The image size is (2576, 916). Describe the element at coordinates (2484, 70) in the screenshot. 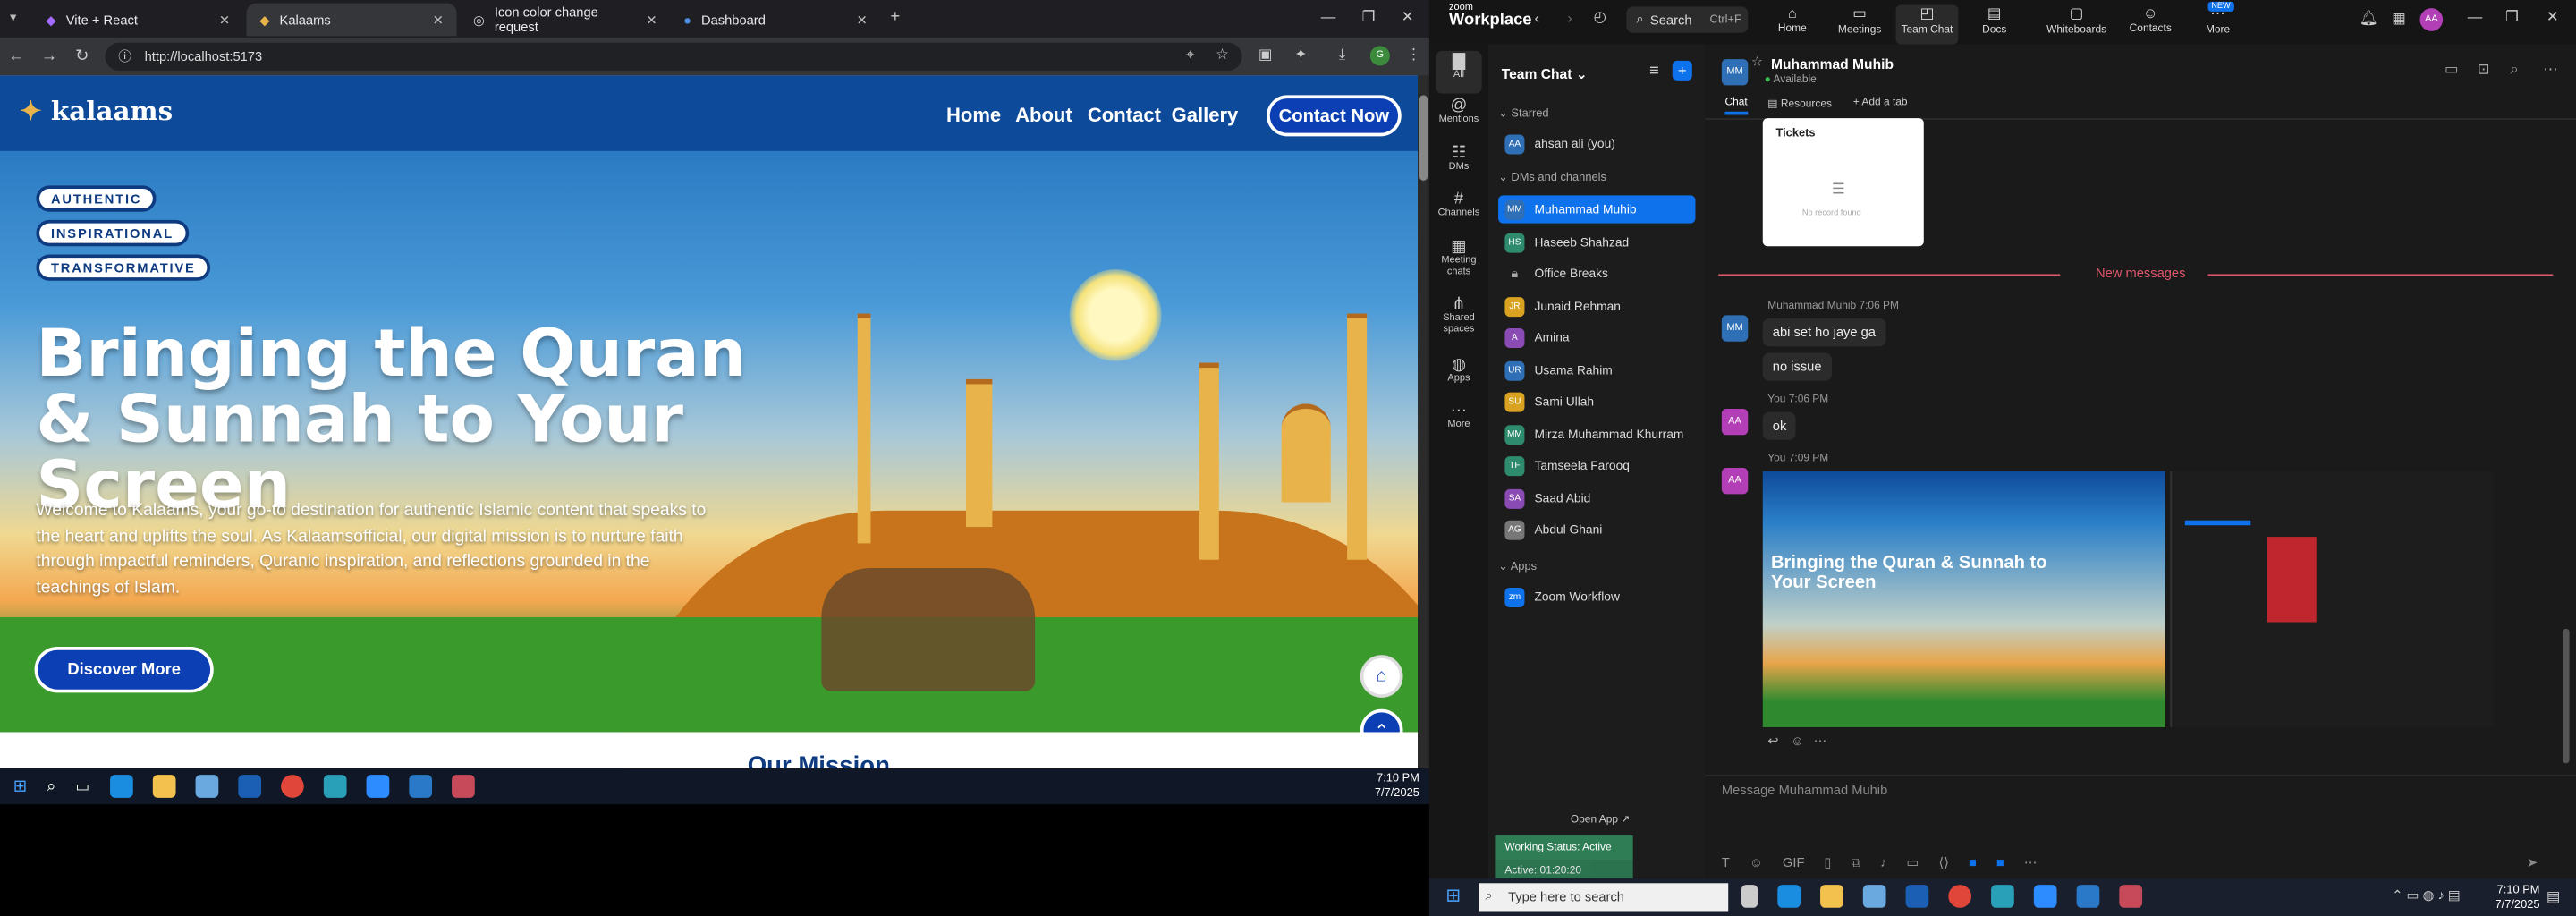

I see `screen-share-icon: ⊡` at that location.